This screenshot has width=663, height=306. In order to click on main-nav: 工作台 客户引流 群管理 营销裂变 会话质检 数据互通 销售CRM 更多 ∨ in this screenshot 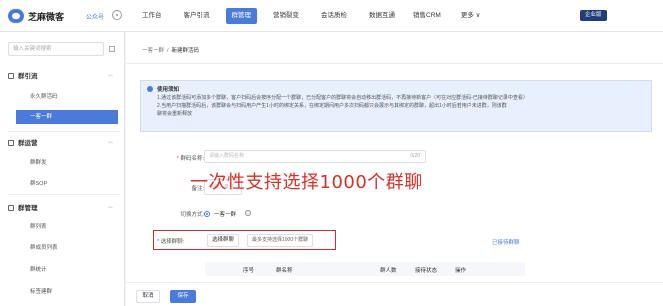, I will do `click(311, 16)`.